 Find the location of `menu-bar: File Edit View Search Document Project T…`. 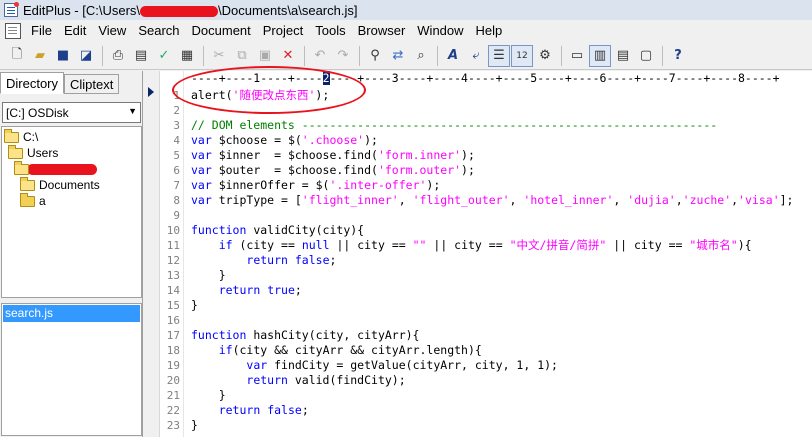

menu-bar: File Edit View Search Document Project T… is located at coordinates (406, 31).